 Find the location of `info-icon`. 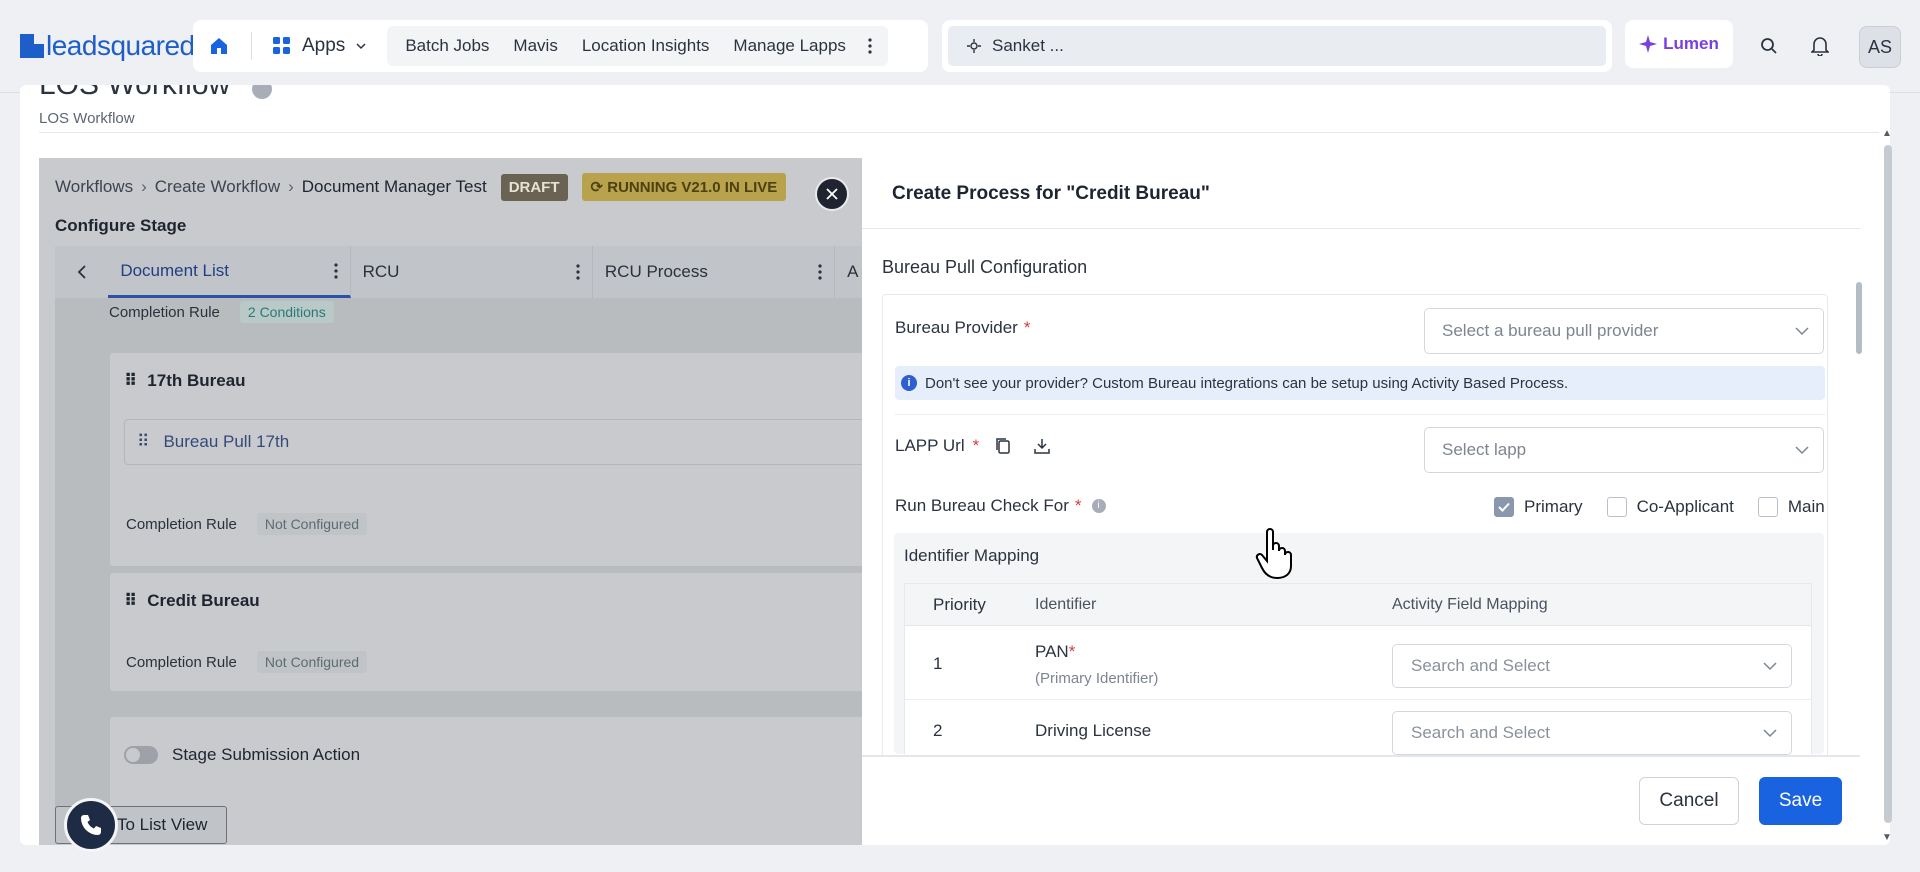

info-icon is located at coordinates (262, 92).